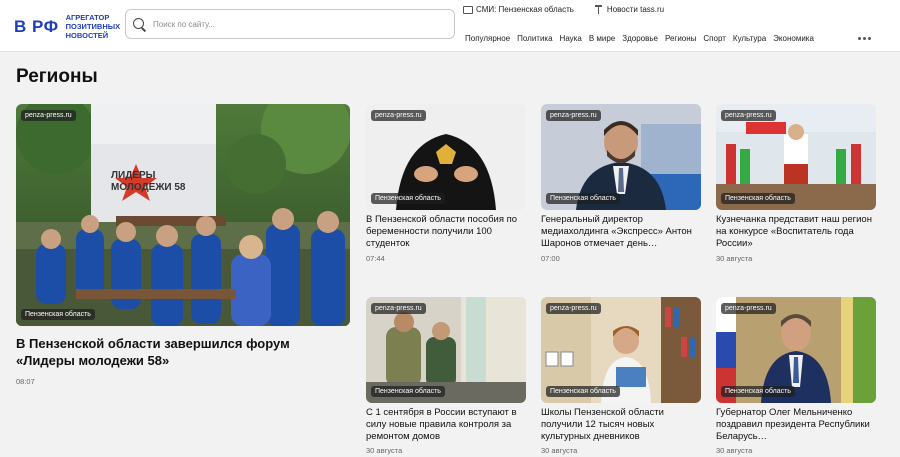 This screenshot has height=457, width=900. I want to click on nav-item-culture: Культура, so click(749, 38).